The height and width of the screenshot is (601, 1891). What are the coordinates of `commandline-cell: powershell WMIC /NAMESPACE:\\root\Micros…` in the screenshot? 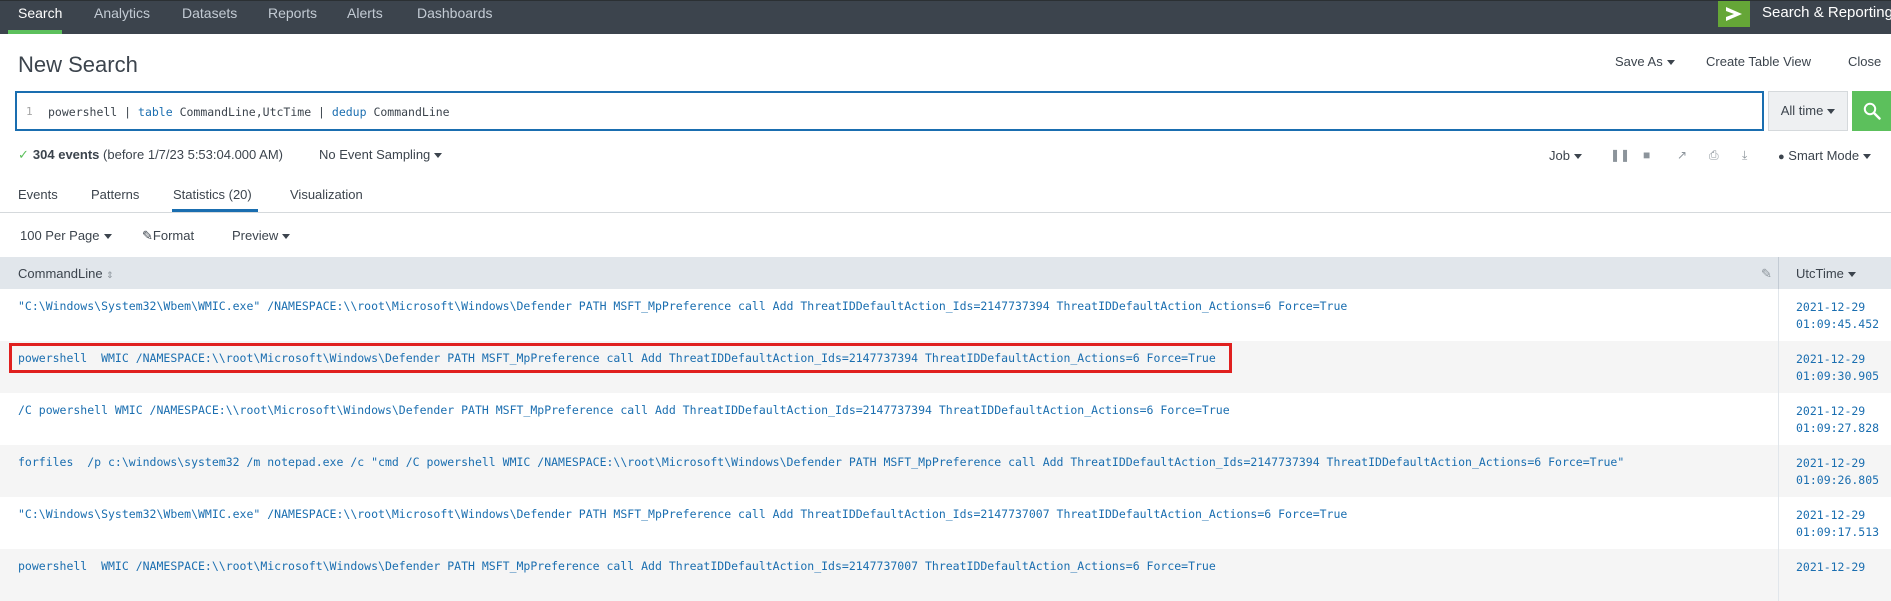 It's located at (617, 566).